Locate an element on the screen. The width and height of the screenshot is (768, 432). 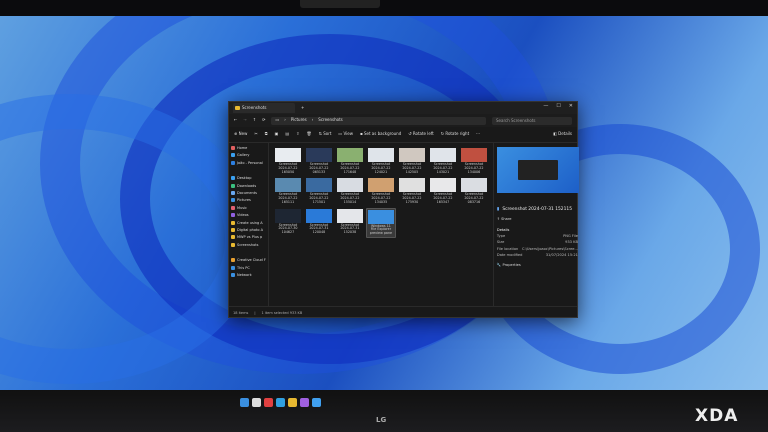
file-item: Screenshot 2024-07-22 171648 is located at coordinates (350, 161).